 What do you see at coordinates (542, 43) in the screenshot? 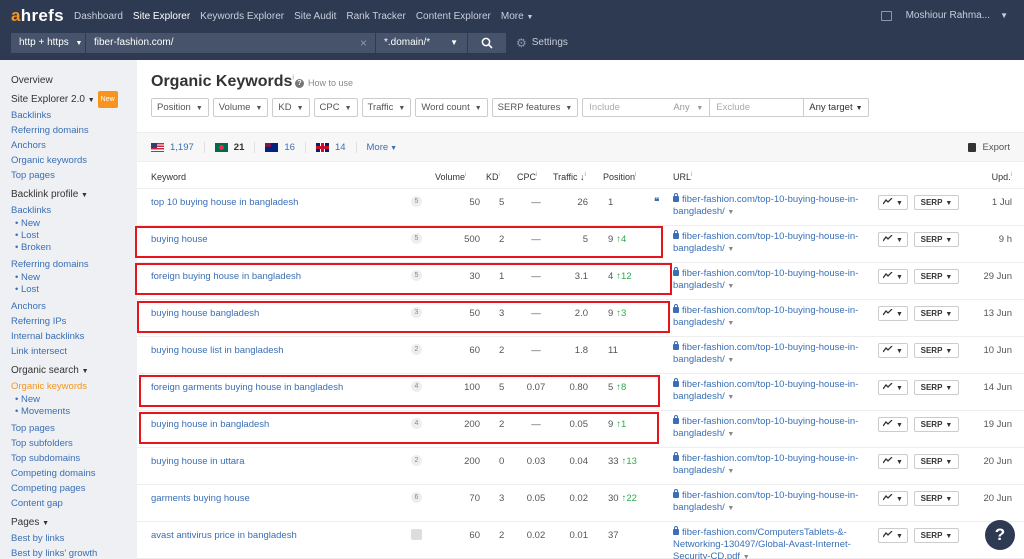
I see `settings-link: ⚙ Settings` at bounding box center [542, 43].